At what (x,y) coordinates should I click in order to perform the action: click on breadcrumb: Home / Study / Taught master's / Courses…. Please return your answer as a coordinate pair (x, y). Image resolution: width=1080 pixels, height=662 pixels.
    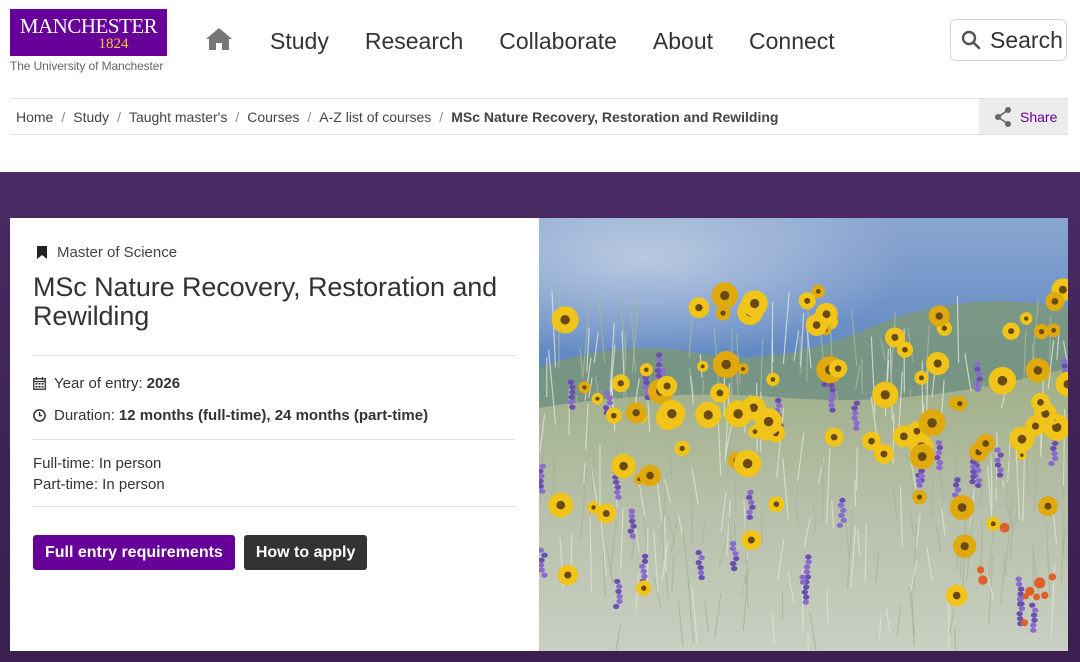
    Looking at the image, I should click on (397, 116).